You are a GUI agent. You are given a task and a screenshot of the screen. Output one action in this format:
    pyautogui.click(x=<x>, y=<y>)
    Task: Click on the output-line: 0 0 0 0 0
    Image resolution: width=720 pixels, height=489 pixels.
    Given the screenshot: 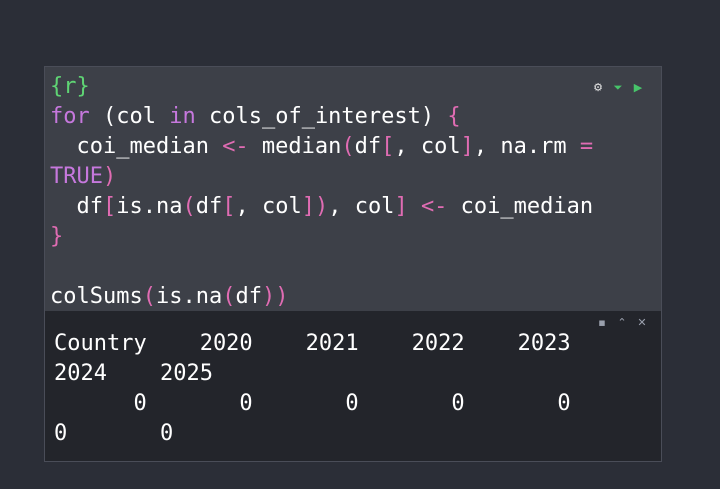 What is the action you would take?
    pyautogui.click(x=312, y=403)
    